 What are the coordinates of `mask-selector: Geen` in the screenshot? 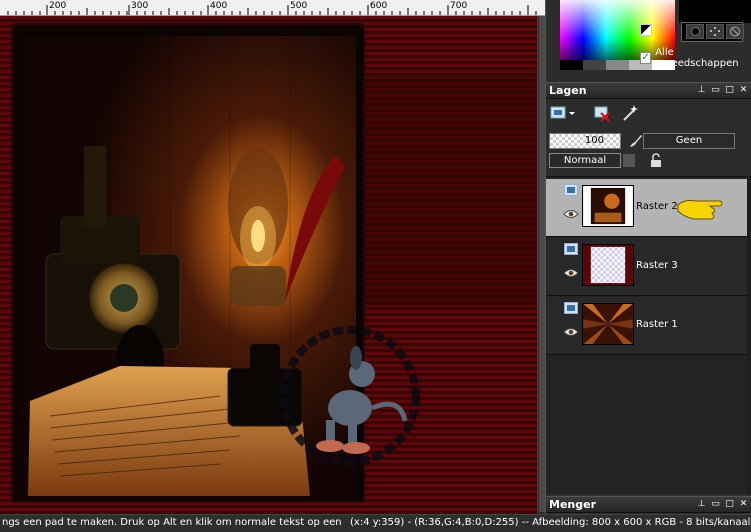 It's located at (689, 141).